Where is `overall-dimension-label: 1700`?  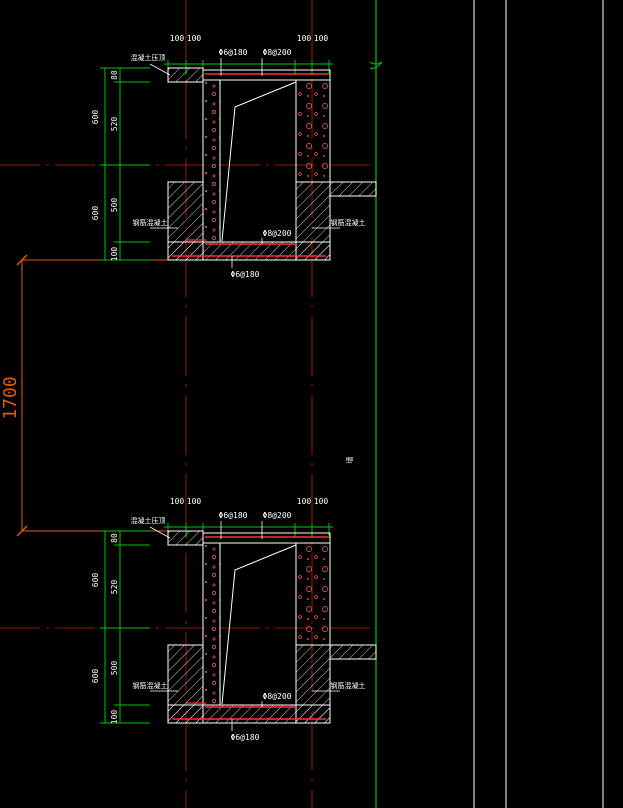
overall-dimension-label: 1700 is located at coordinates (10, 397).